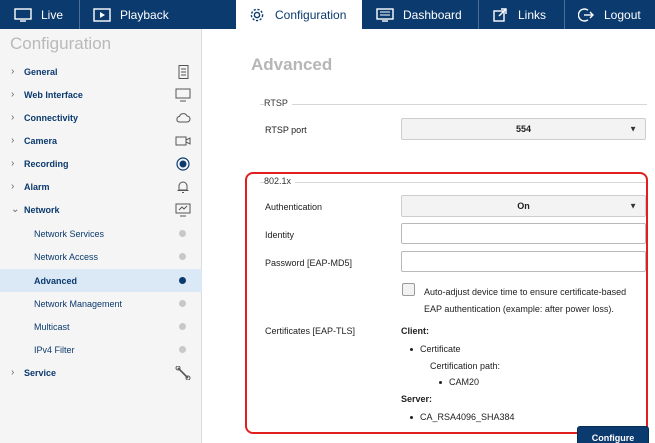 The width and height of the screenshot is (655, 443). I want to click on document-icon, so click(183, 72).